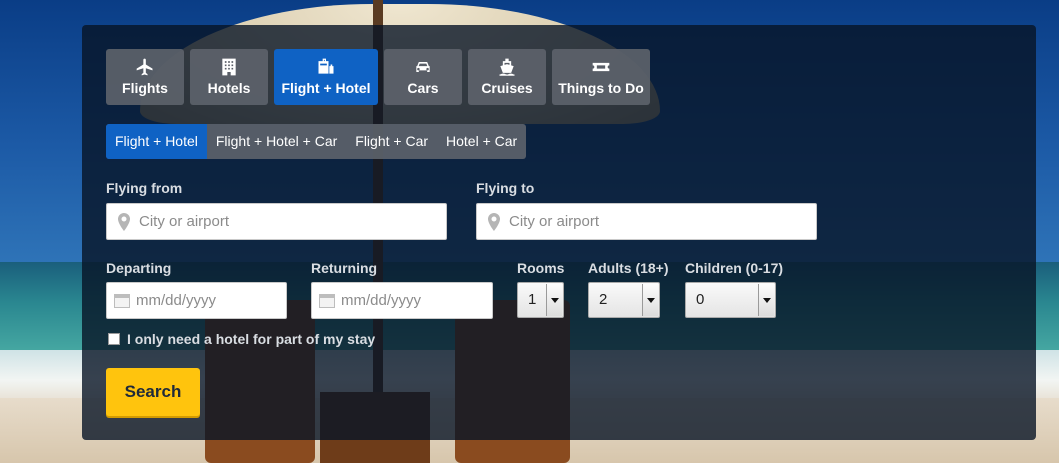 The image size is (1059, 463). Describe the element at coordinates (251, 339) in the screenshot. I see `partial-stay-label: I only need a hotel for part of my stay` at that location.